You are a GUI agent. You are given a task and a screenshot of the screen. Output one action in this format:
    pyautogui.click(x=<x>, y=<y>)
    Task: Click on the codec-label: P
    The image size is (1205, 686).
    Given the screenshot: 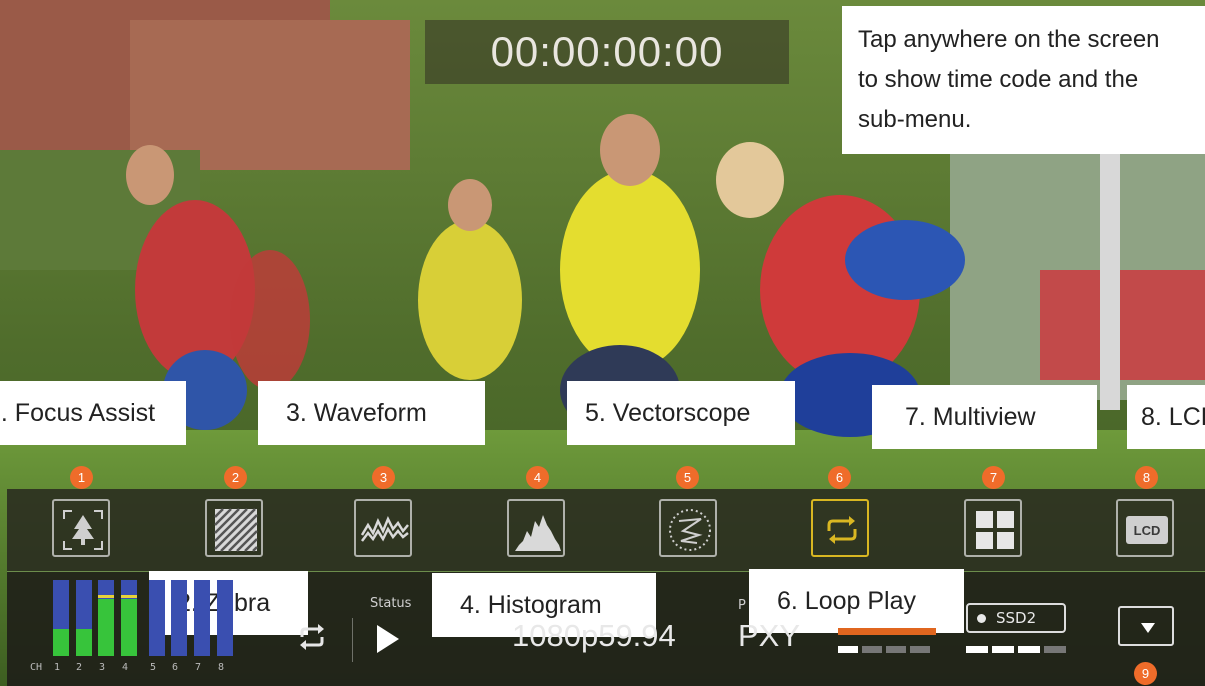 What is the action you would take?
    pyautogui.click(x=742, y=605)
    